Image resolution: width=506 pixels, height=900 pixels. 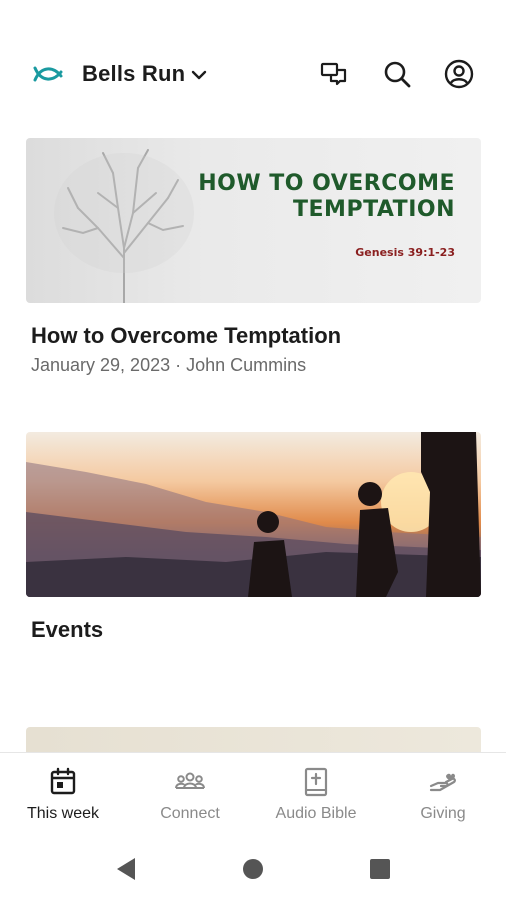 I want to click on group-icon, so click(x=190, y=780).